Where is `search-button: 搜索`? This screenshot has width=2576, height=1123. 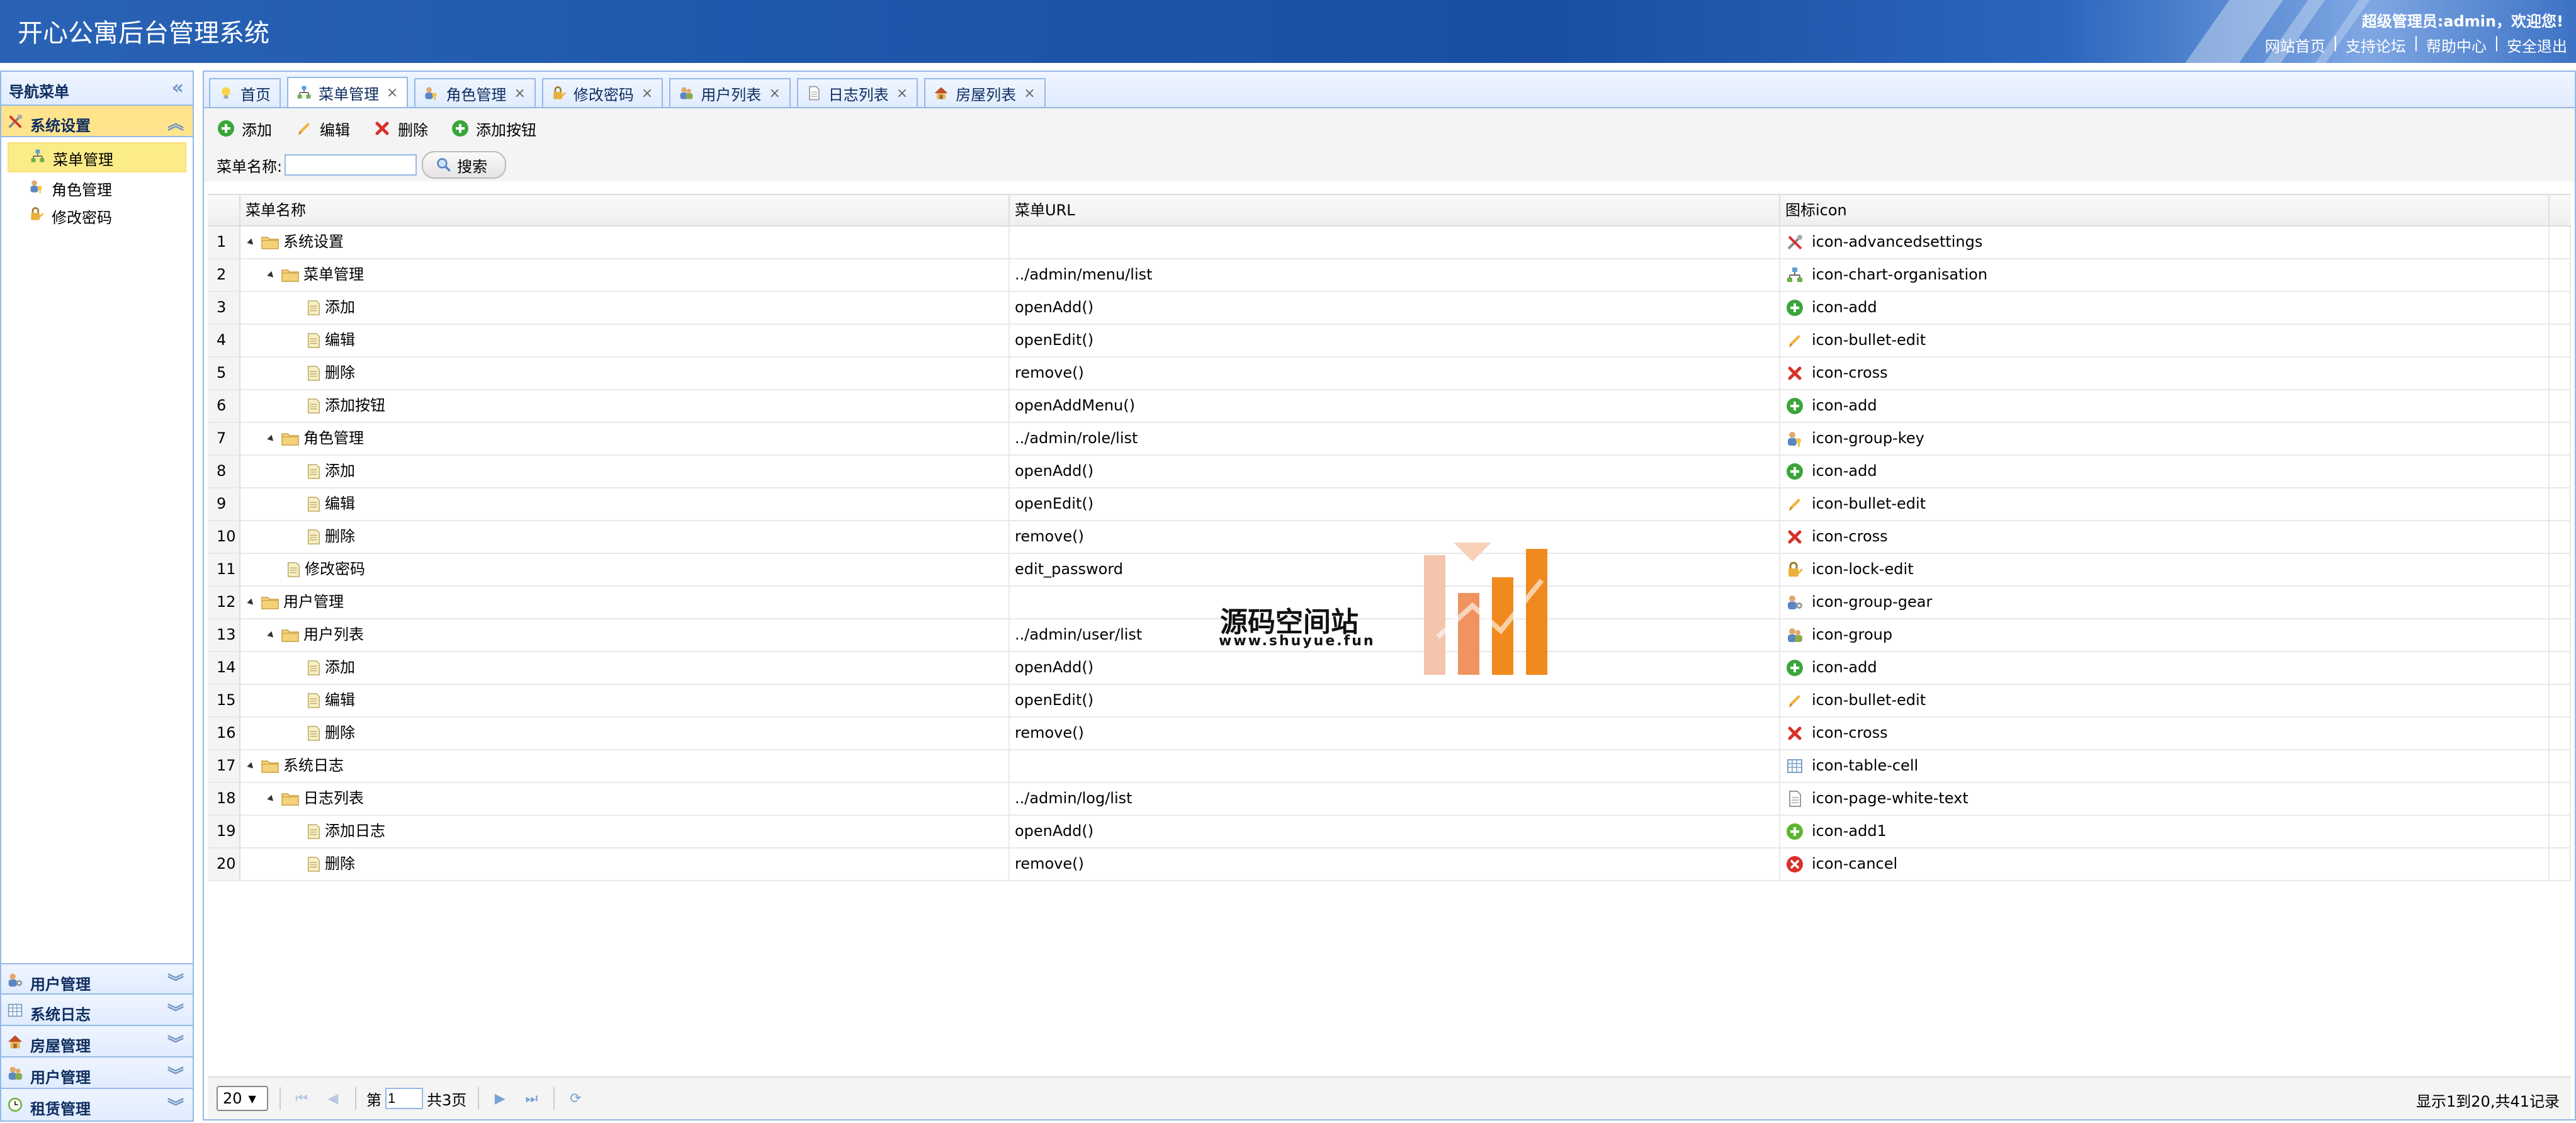 search-button: 搜索 is located at coordinates (464, 165).